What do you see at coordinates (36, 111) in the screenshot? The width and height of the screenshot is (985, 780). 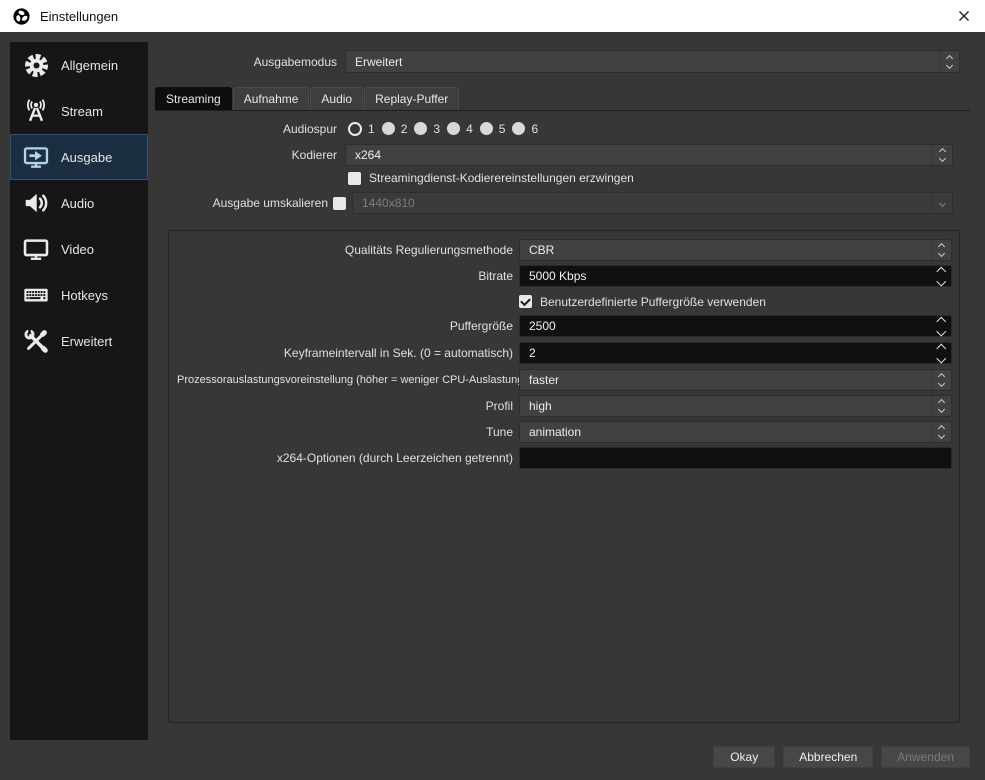 I see `broadcast-icon` at bounding box center [36, 111].